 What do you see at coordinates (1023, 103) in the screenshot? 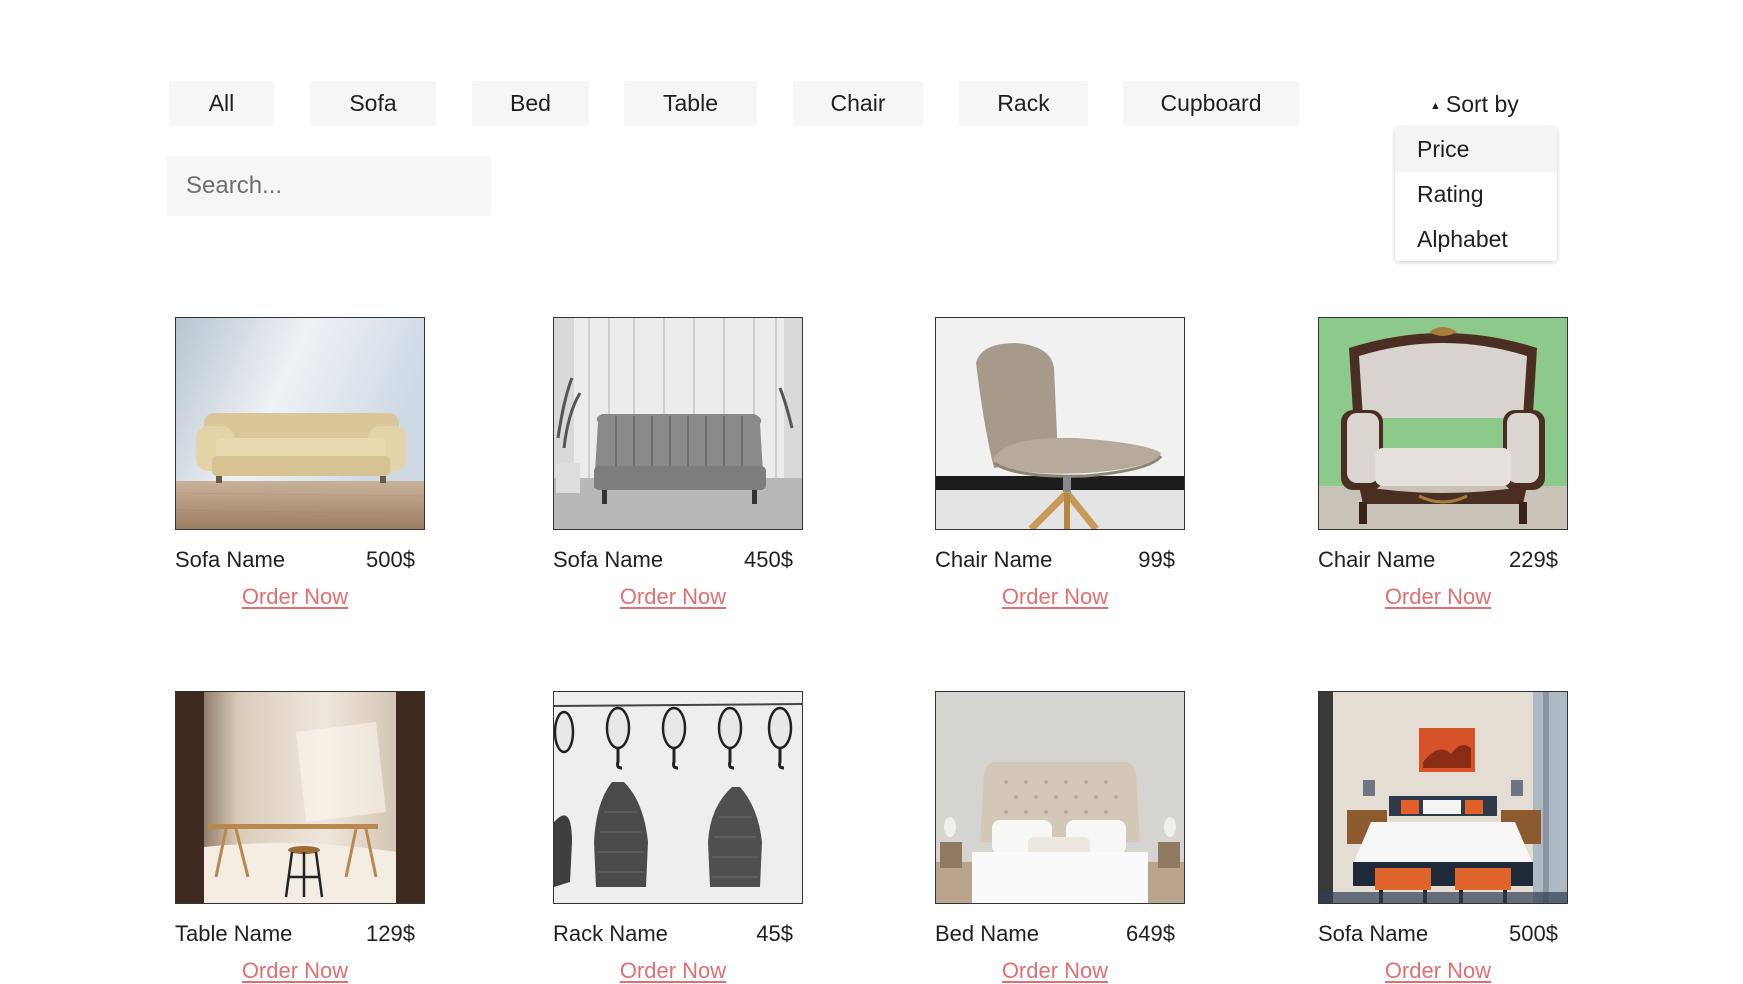
I see `filter-rack-button: Rack` at bounding box center [1023, 103].